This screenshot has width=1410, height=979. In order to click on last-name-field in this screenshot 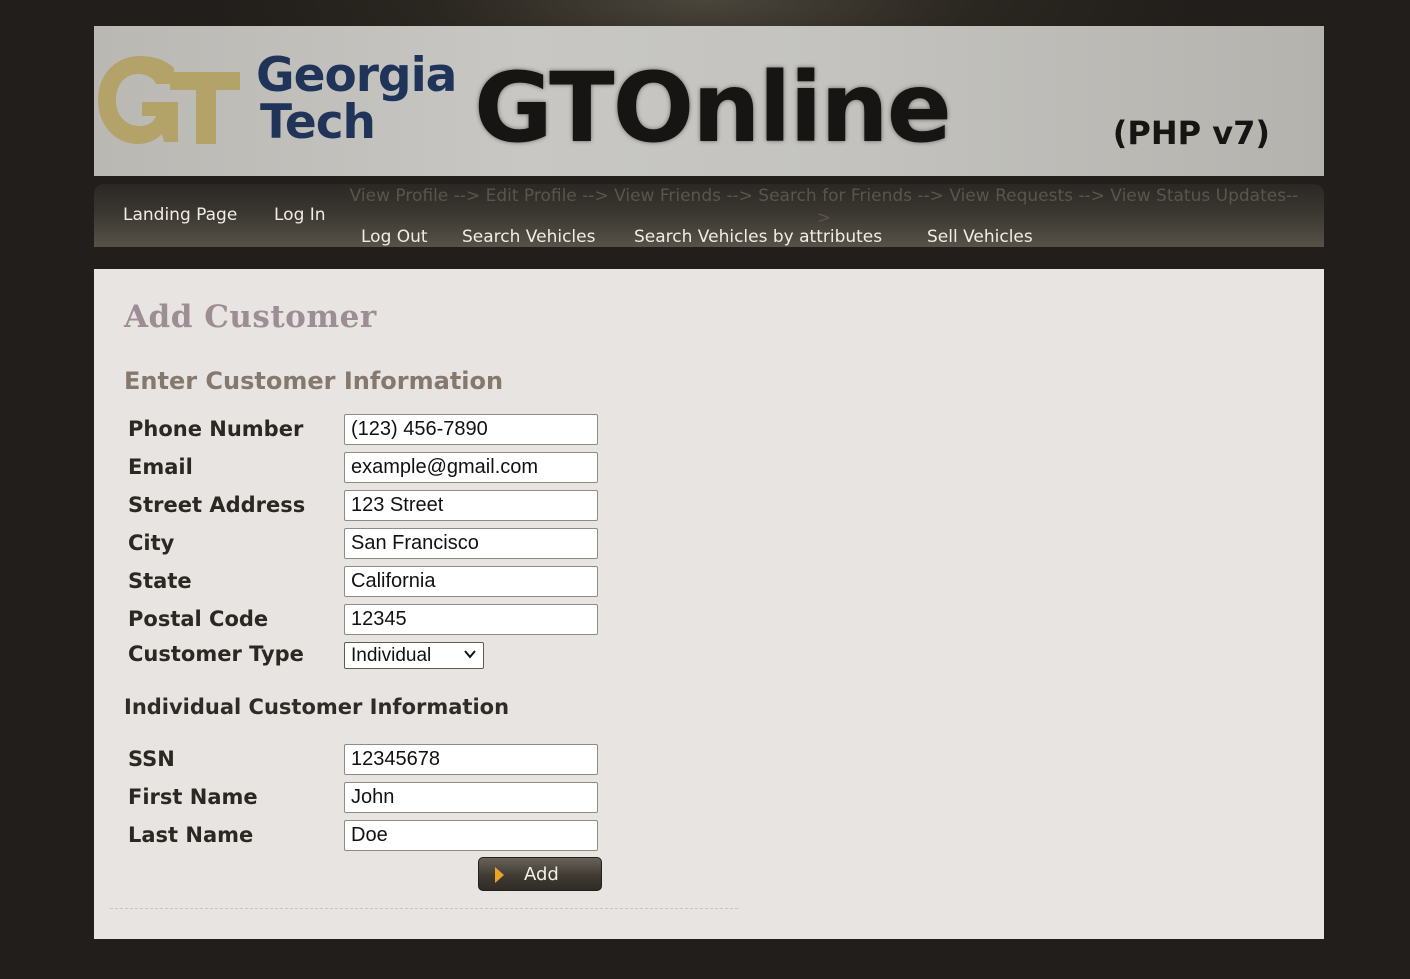, I will do `click(471, 835)`.